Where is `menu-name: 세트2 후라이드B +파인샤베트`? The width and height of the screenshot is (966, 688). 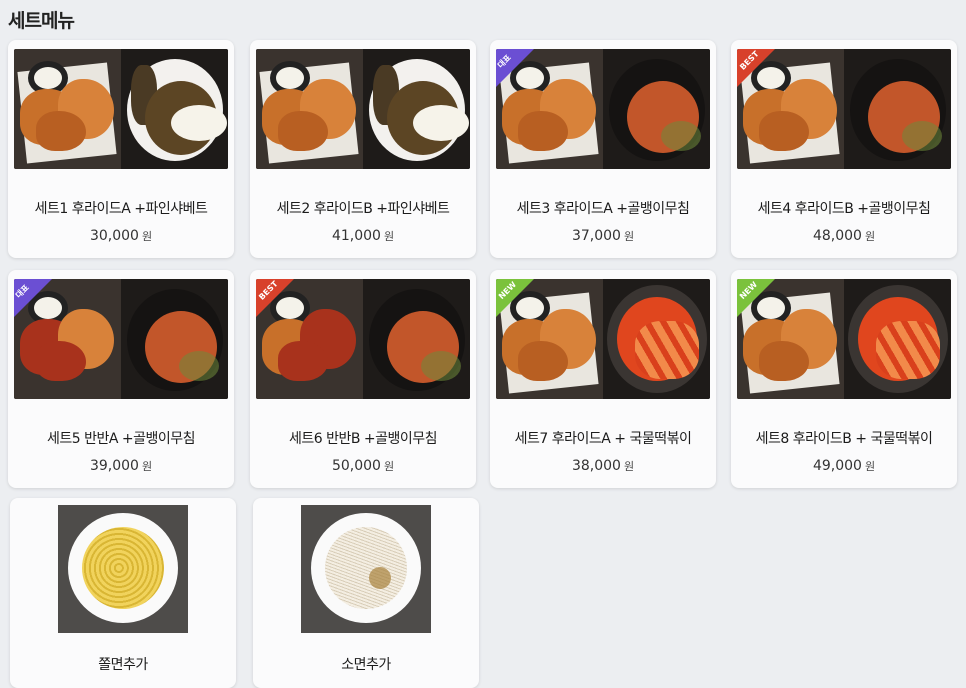
menu-name: 세트2 후라이드B +파인샤베트 is located at coordinates (363, 209).